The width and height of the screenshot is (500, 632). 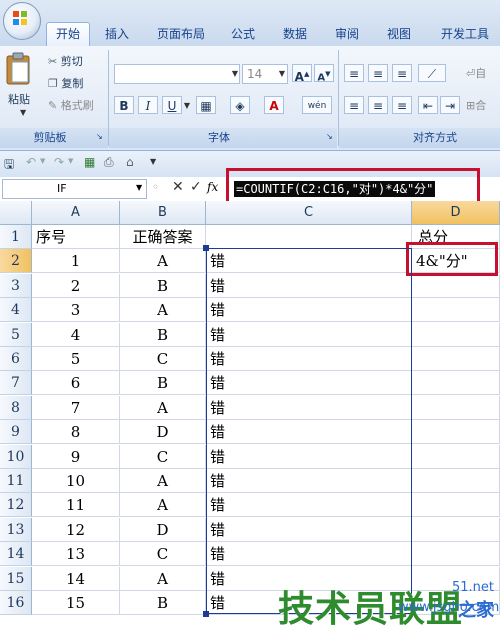 What do you see at coordinates (476, 106) in the screenshot?
I see `merge-button: ⊞合` at bounding box center [476, 106].